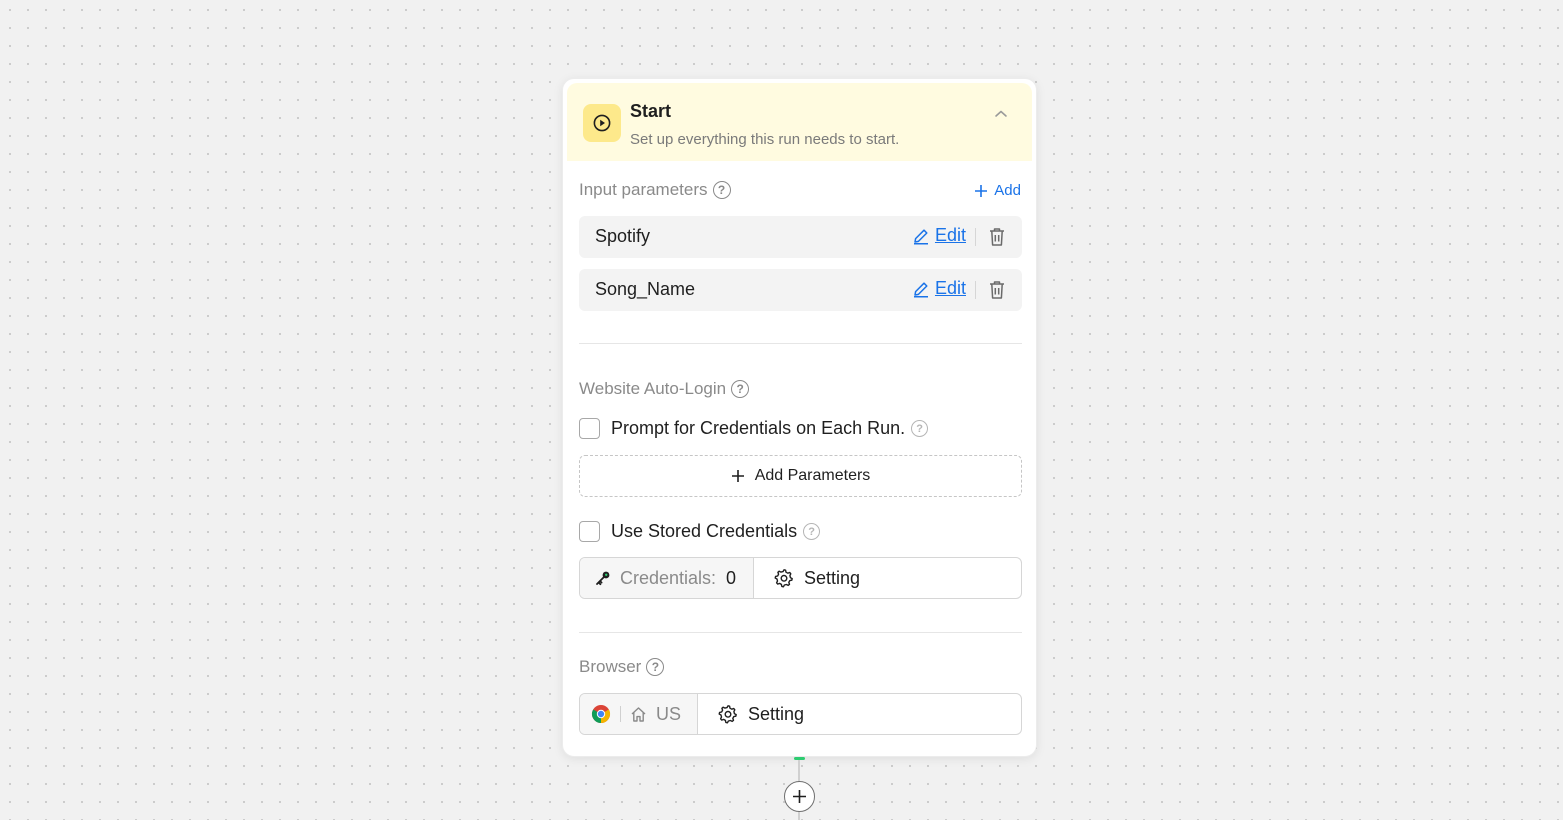 The width and height of the screenshot is (1563, 820). I want to click on stored-credentials-row: Use Stored Credentials ?, so click(700, 531).